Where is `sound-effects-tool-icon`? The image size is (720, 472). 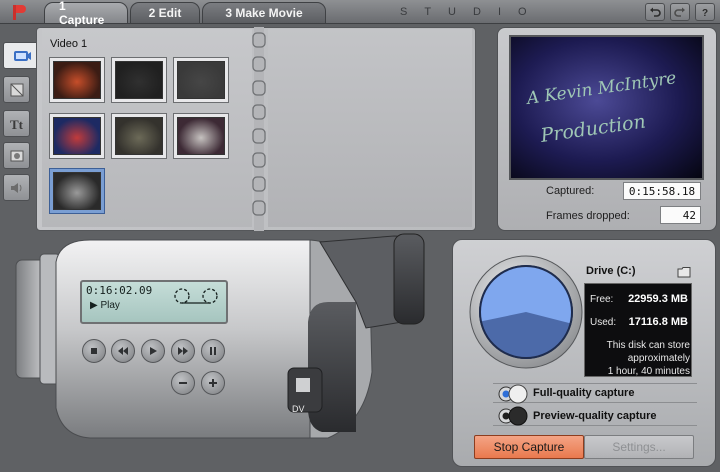 sound-effects-tool-icon is located at coordinates (16, 187).